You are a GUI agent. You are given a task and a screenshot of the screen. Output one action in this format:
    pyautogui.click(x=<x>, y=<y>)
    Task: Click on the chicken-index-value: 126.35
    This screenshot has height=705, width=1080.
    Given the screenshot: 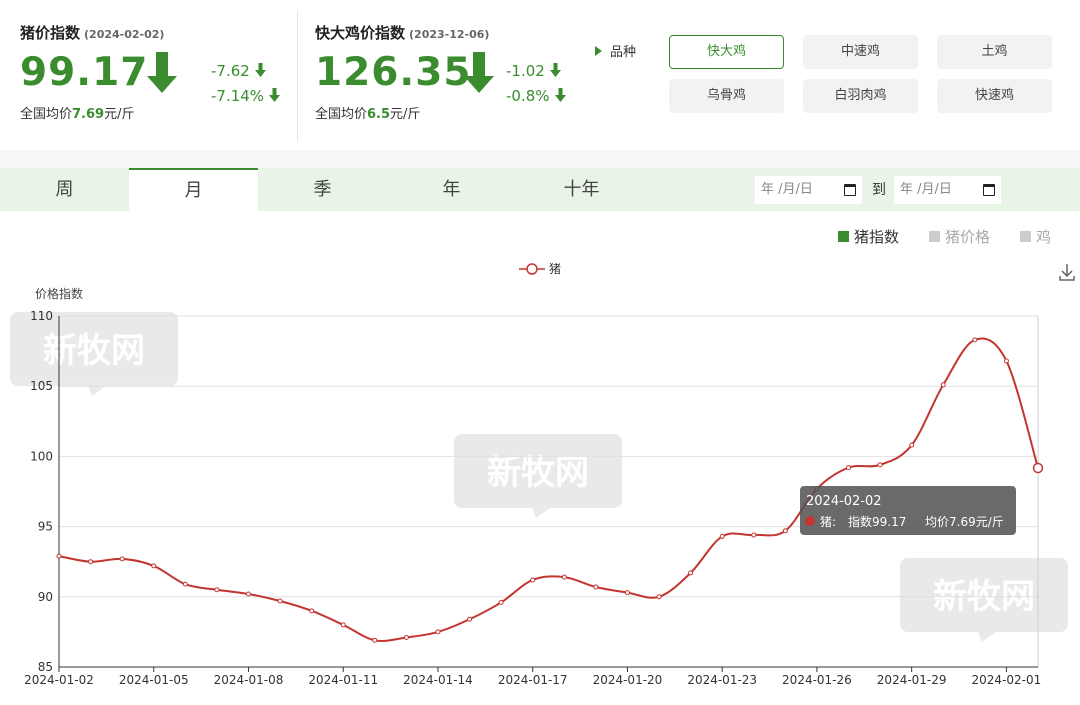 What is the action you would take?
    pyautogui.click(x=393, y=72)
    